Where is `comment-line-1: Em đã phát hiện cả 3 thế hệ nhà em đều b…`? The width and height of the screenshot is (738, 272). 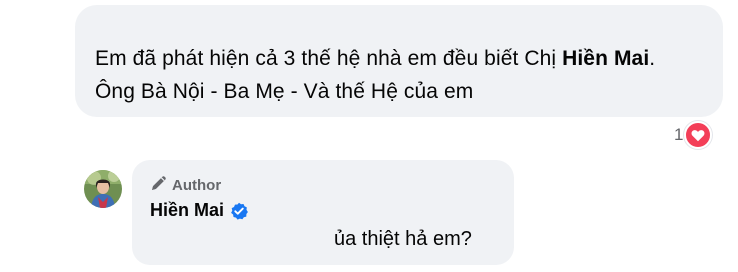 comment-line-1: Em đã phát hiện cả 3 thế hệ nhà em đều b… is located at coordinates (375, 58).